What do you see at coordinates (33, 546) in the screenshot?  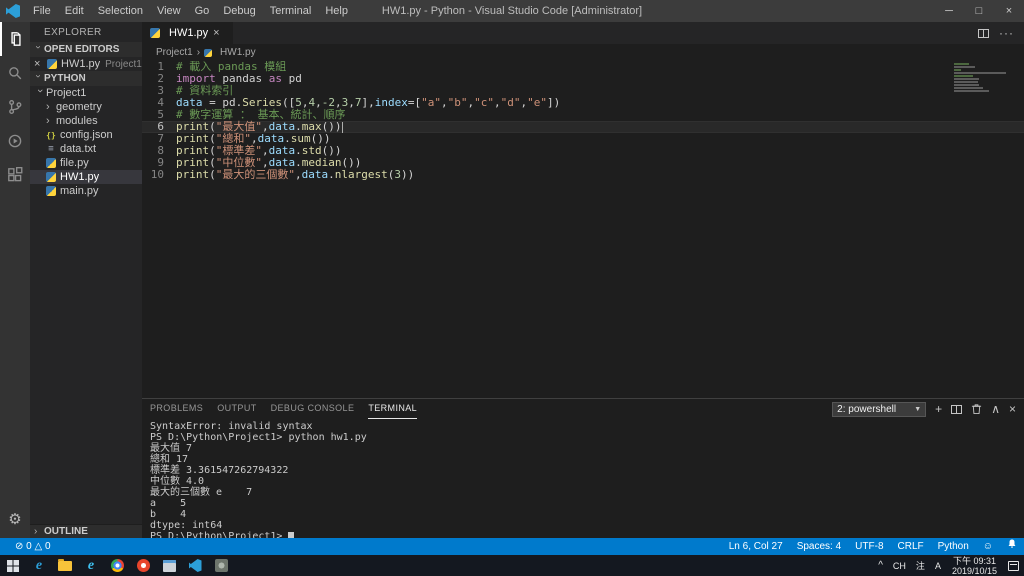 I see `problems-indicator: ⊘ 0 △ 0` at bounding box center [33, 546].